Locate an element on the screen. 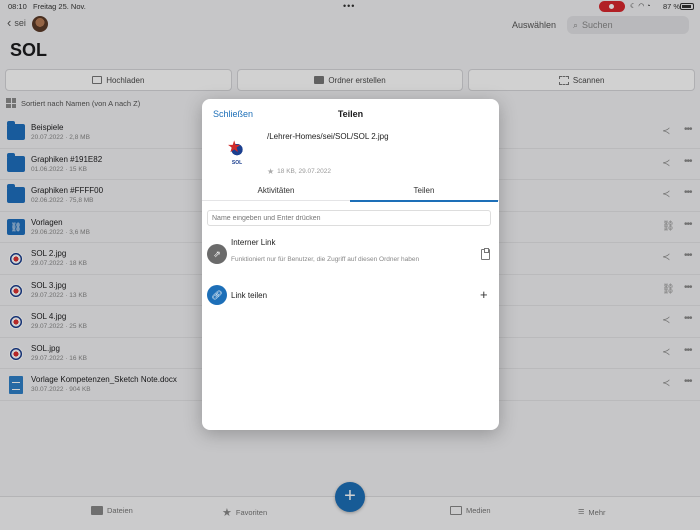 This screenshot has width=700, height=530. external-link-icon: ⇗ is located at coordinates (217, 254).